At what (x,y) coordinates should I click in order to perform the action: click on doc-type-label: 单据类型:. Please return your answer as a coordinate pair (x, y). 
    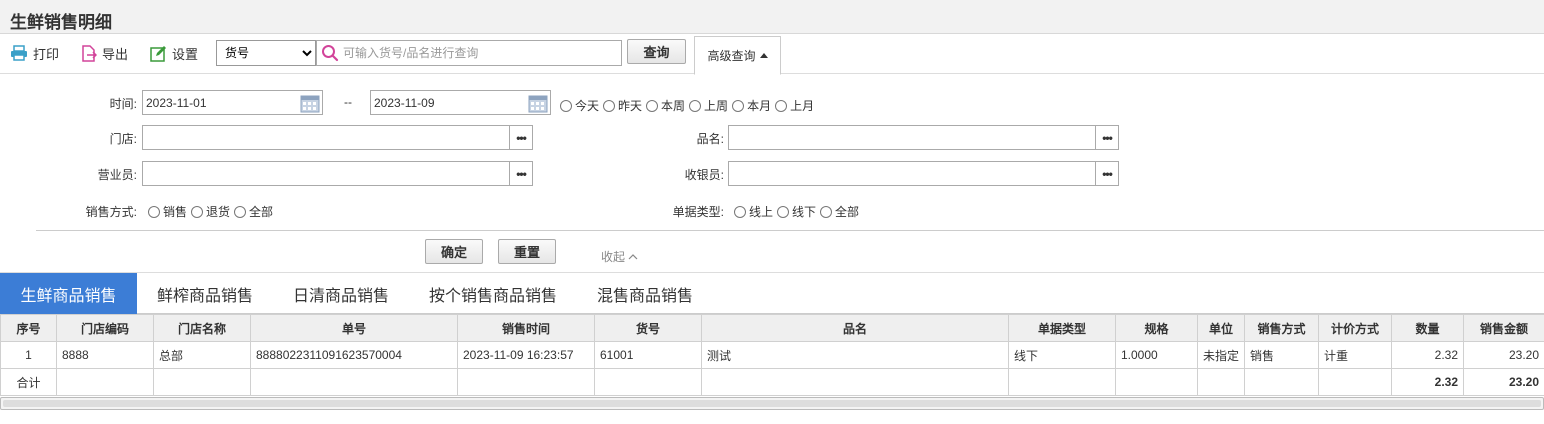
    Looking at the image, I should click on (698, 212).